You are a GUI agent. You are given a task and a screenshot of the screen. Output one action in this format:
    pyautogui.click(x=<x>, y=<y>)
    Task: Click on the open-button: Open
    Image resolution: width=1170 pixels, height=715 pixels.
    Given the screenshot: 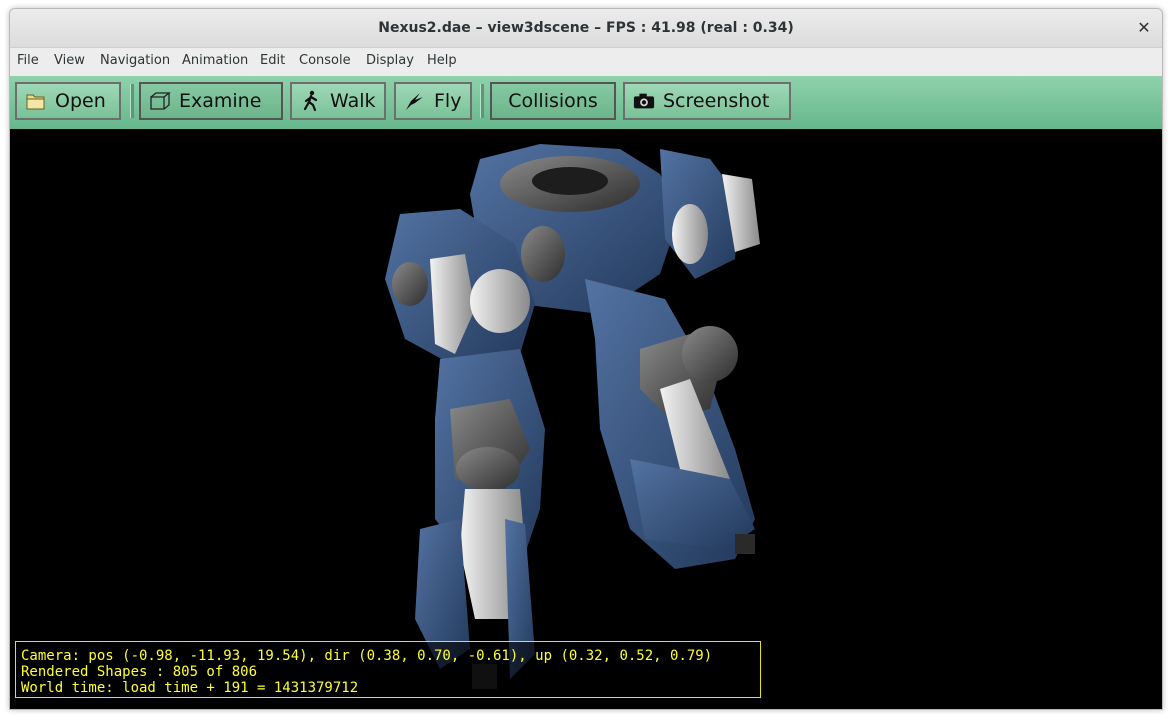 What is the action you would take?
    pyautogui.click(x=68, y=101)
    